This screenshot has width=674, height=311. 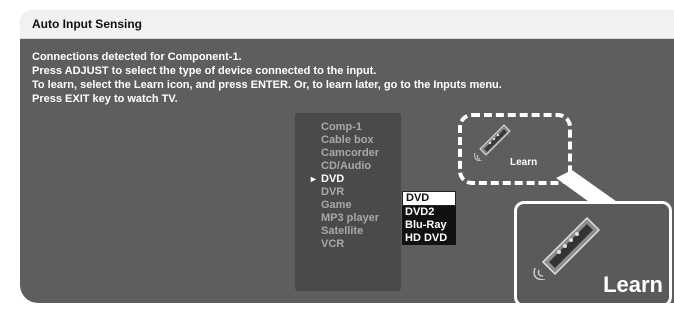 I want to click on learn-icon-button: Learn, so click(x=515, y=149).